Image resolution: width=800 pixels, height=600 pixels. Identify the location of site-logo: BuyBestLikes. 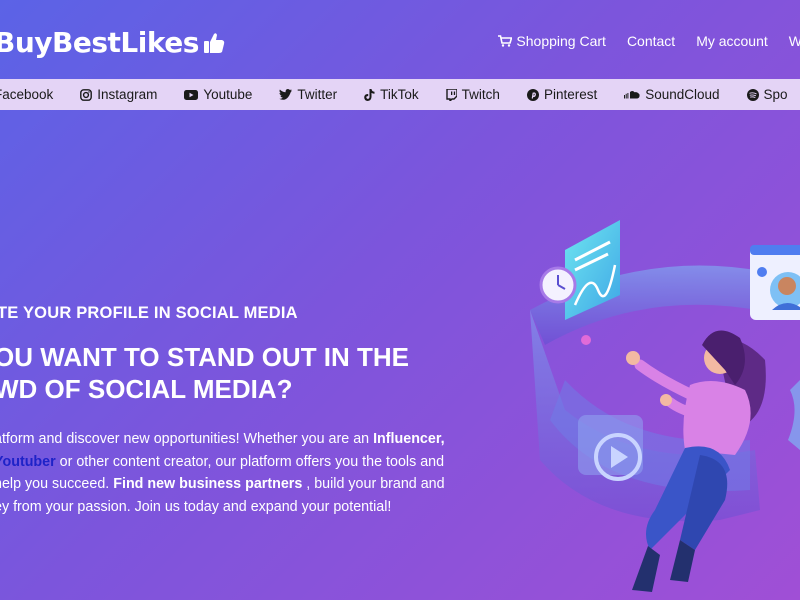
(112, 42).